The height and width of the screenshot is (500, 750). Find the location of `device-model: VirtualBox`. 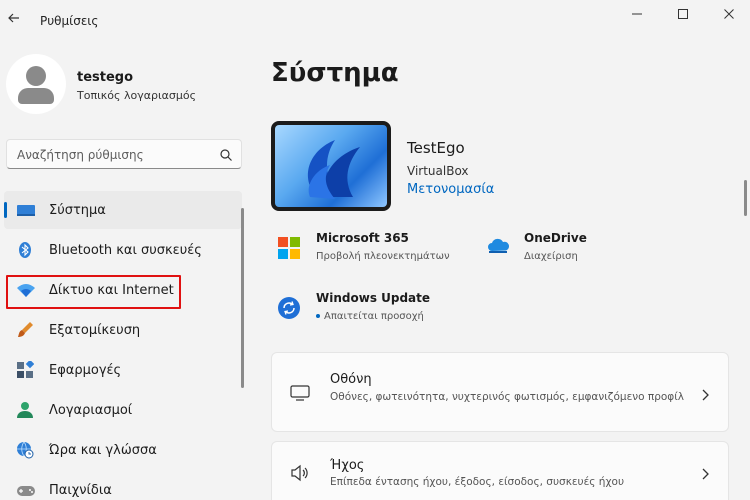

device-model: VirtualBox is located at coordinates (438, 171).